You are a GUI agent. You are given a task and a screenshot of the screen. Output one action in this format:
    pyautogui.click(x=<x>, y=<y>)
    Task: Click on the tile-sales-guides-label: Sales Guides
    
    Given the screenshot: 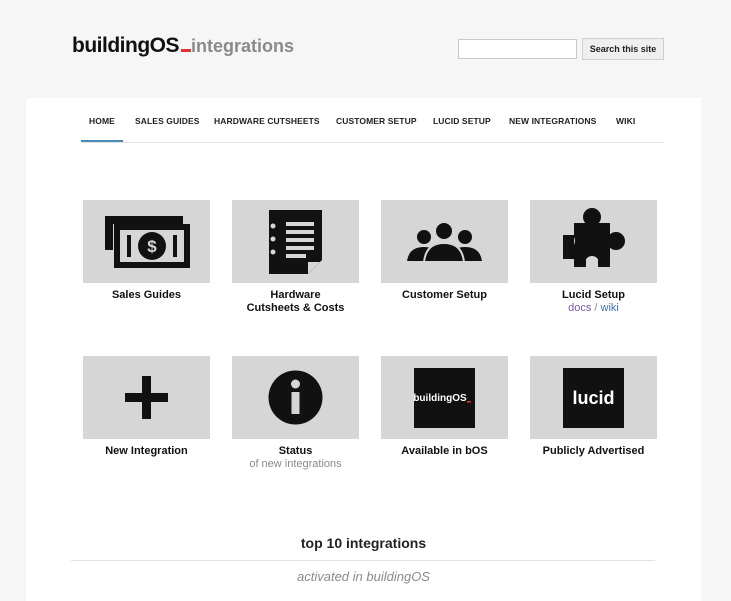 What is the action you would take?
    pyautogui.click(x=146, y=295)
    